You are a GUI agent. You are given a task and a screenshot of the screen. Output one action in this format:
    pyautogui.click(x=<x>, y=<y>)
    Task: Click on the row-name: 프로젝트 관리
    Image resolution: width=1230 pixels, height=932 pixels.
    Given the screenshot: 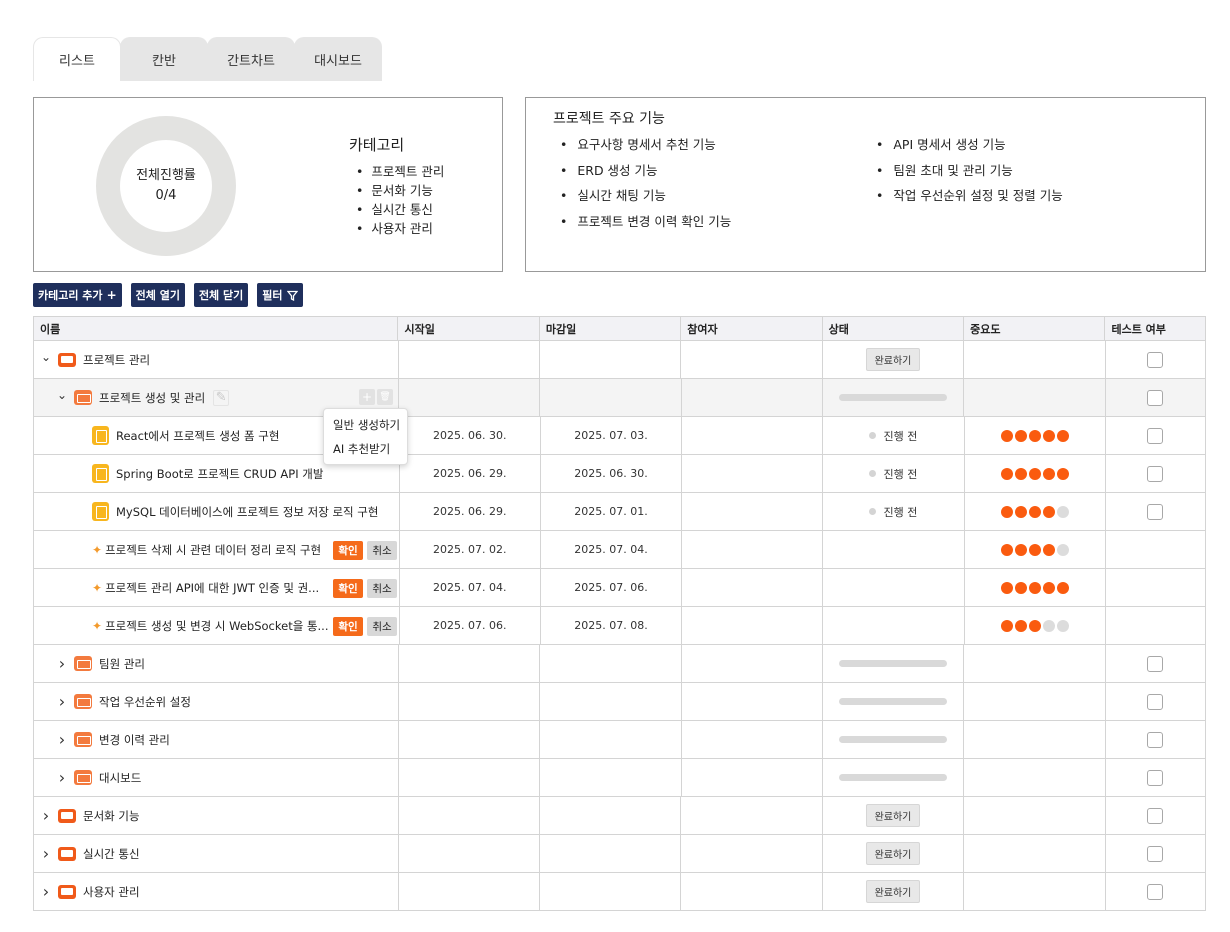 What is the action you would take?
    pyautogui.click(x=117, y=359)
    